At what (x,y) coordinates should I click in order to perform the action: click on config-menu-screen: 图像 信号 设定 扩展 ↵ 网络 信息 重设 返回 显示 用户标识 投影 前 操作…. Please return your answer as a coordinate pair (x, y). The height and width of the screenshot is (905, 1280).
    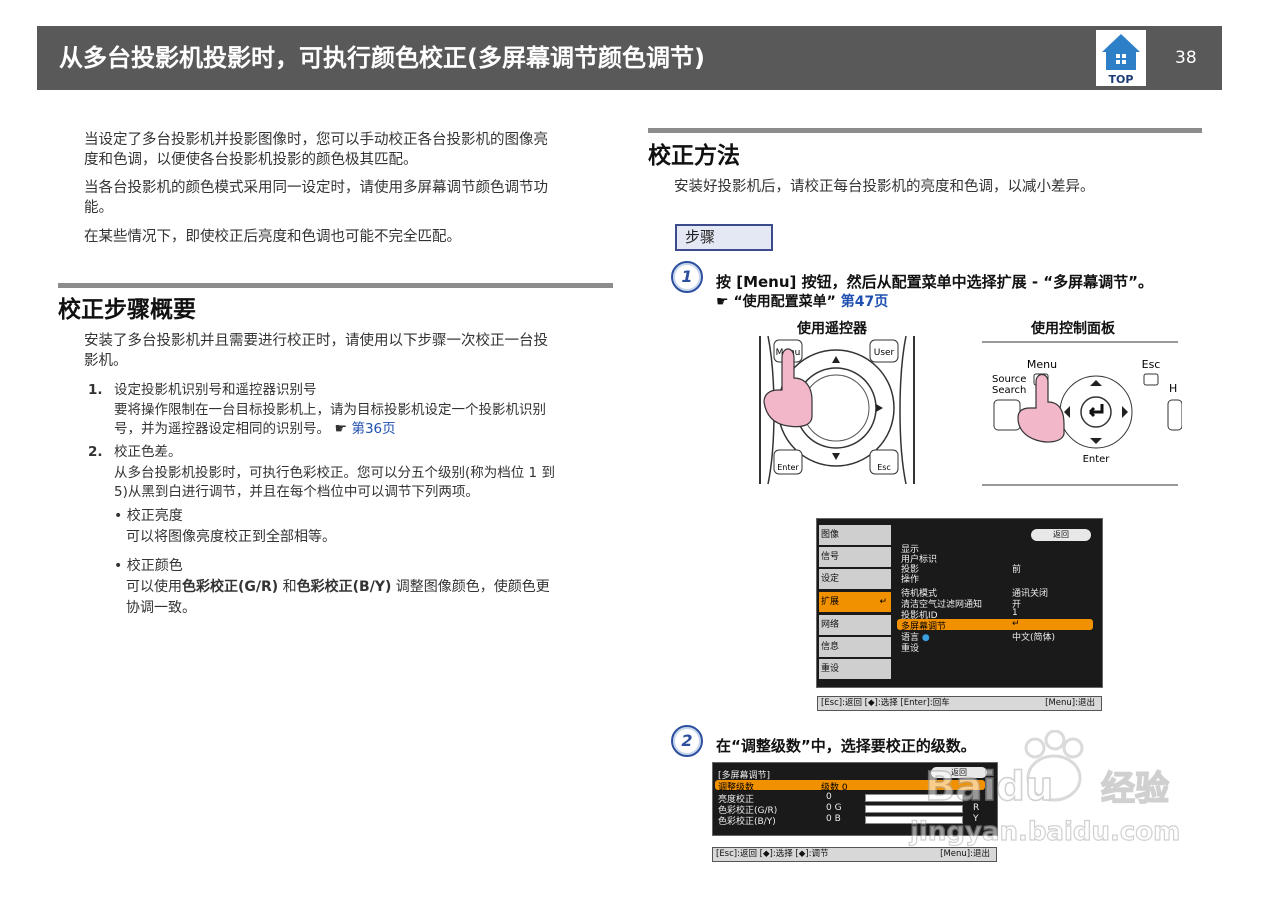
    Looking at the image, I should click on (959, 603).